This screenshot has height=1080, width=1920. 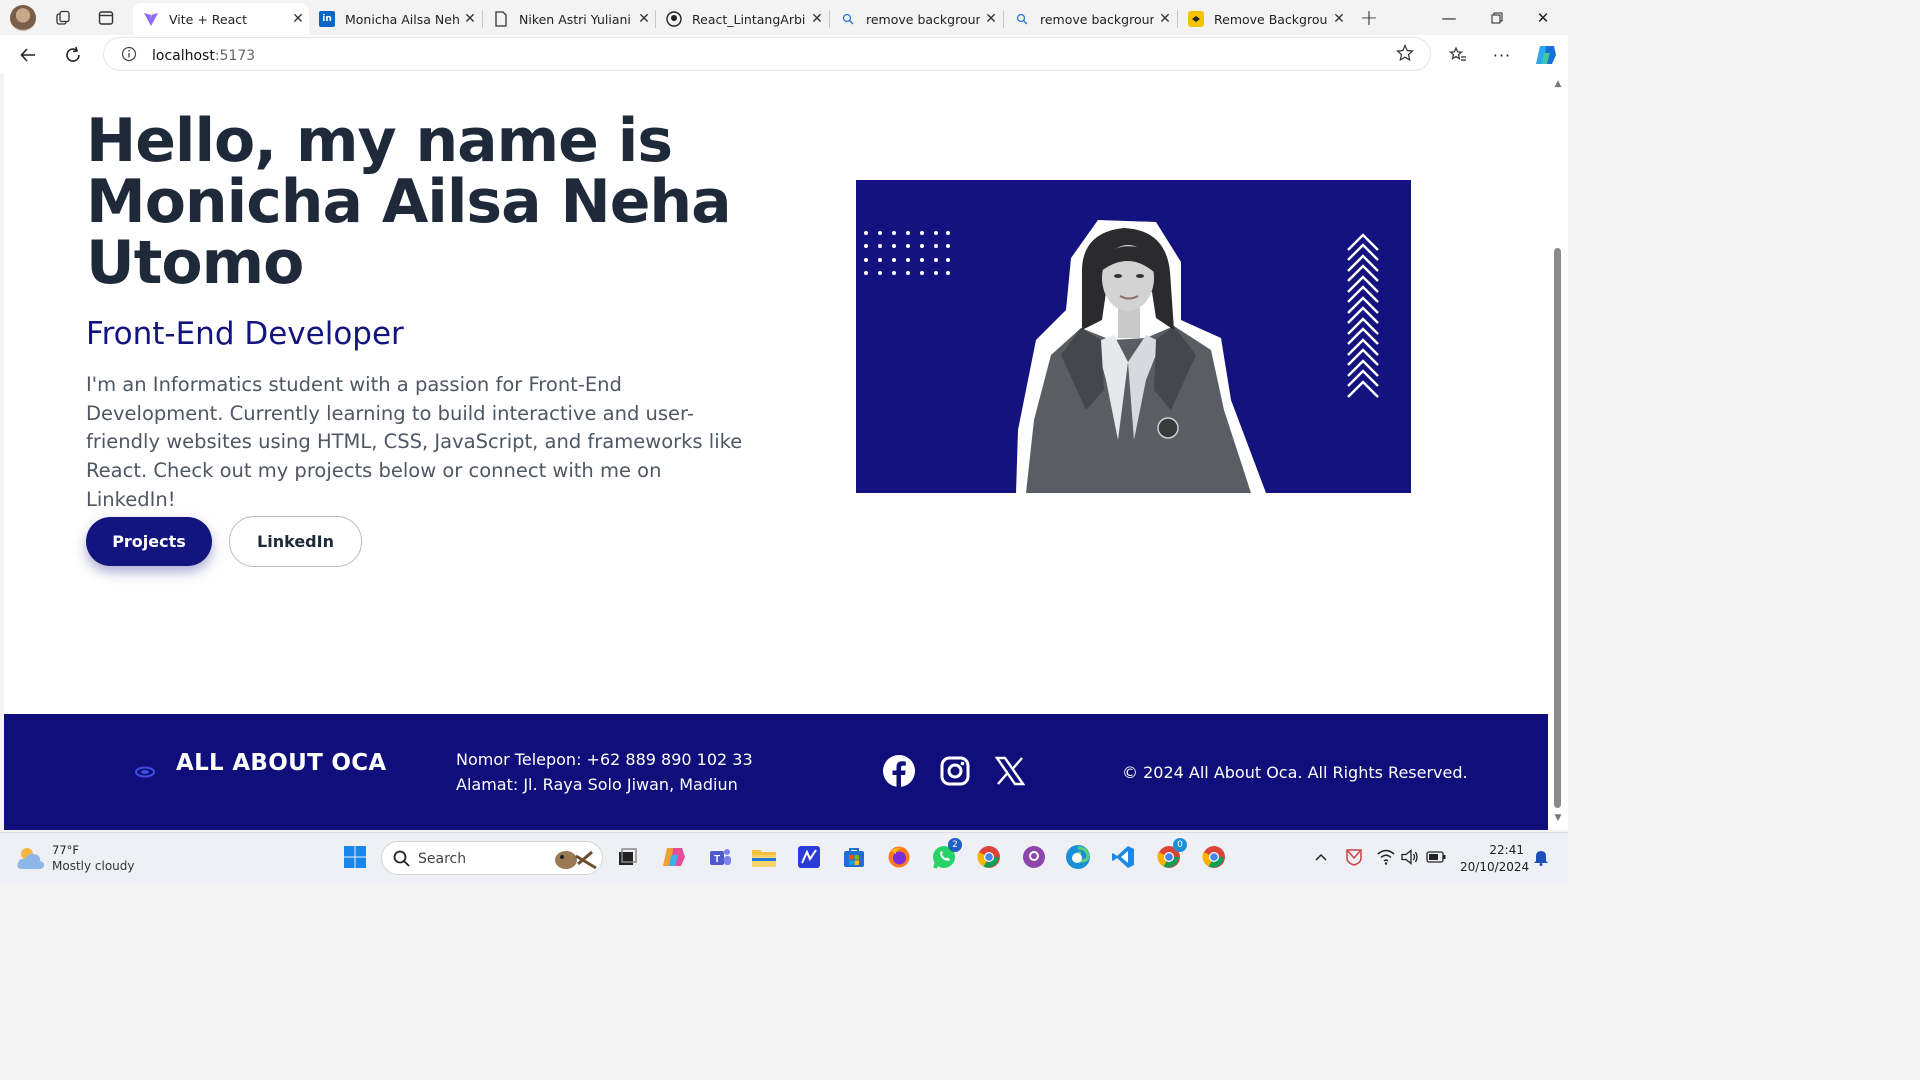 I want to click on chrome-profile-icon: 0, so click(x=1171, y=854).